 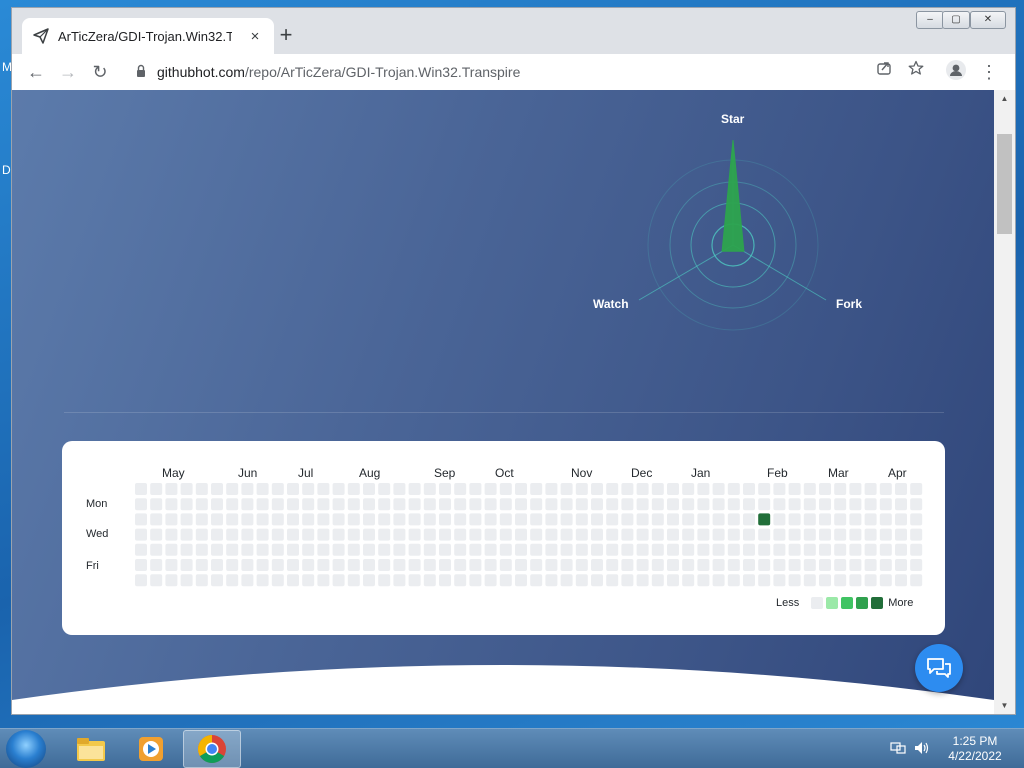 What do you see at coordinates (930, 20) in the screenshot?
I see `minimize-button: –` at bounding box center [930, 20].